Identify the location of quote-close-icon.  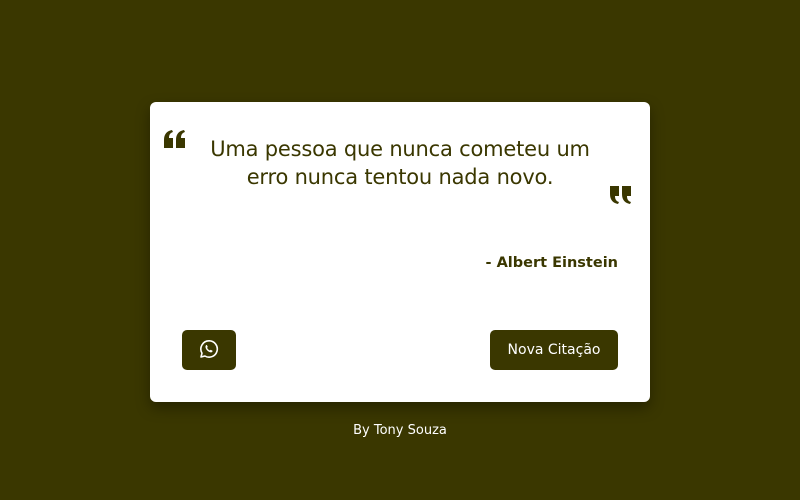
(621, 195).